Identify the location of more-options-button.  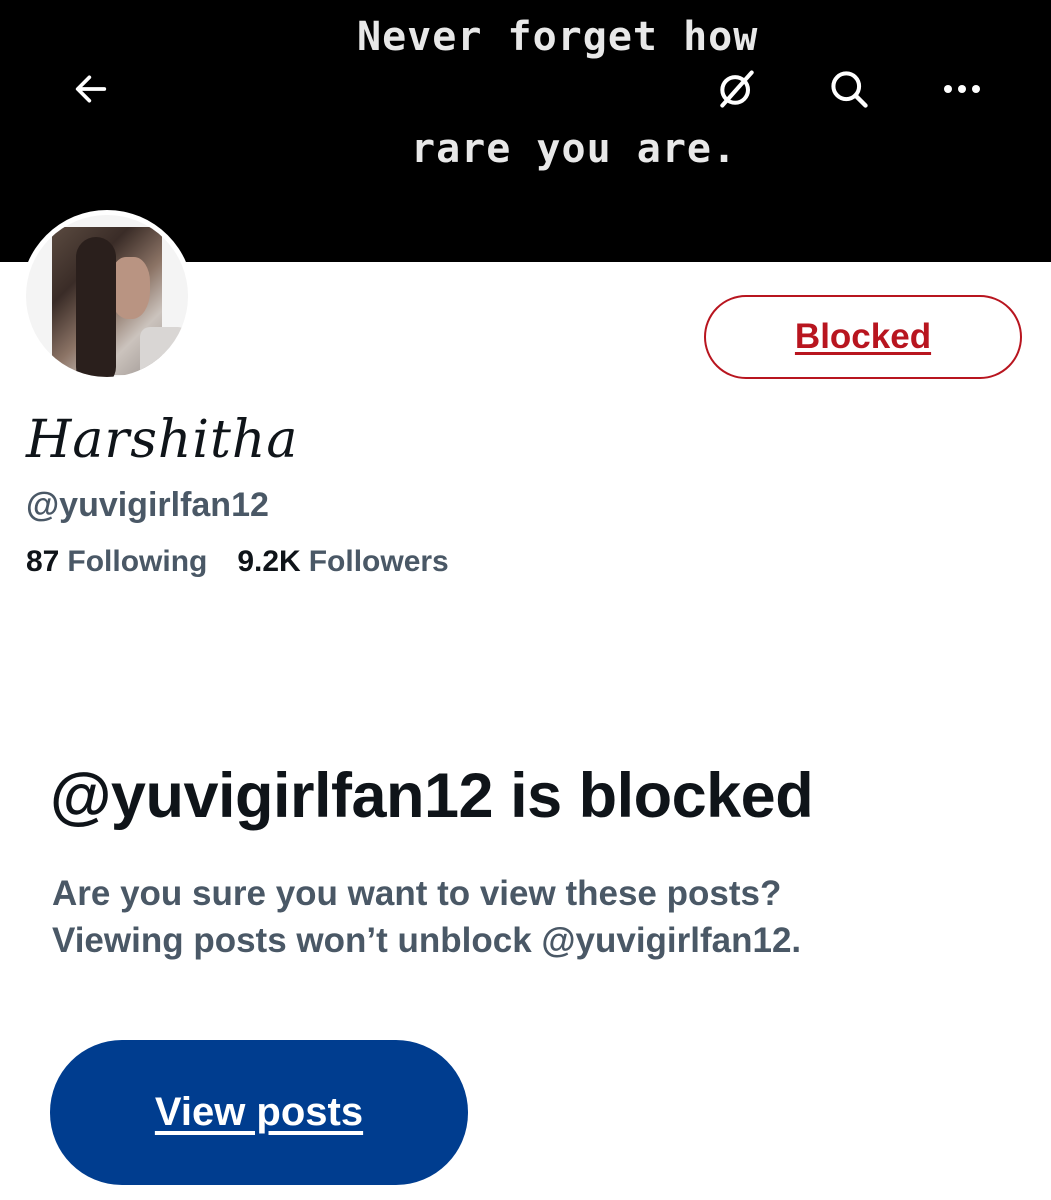
(962, 89).